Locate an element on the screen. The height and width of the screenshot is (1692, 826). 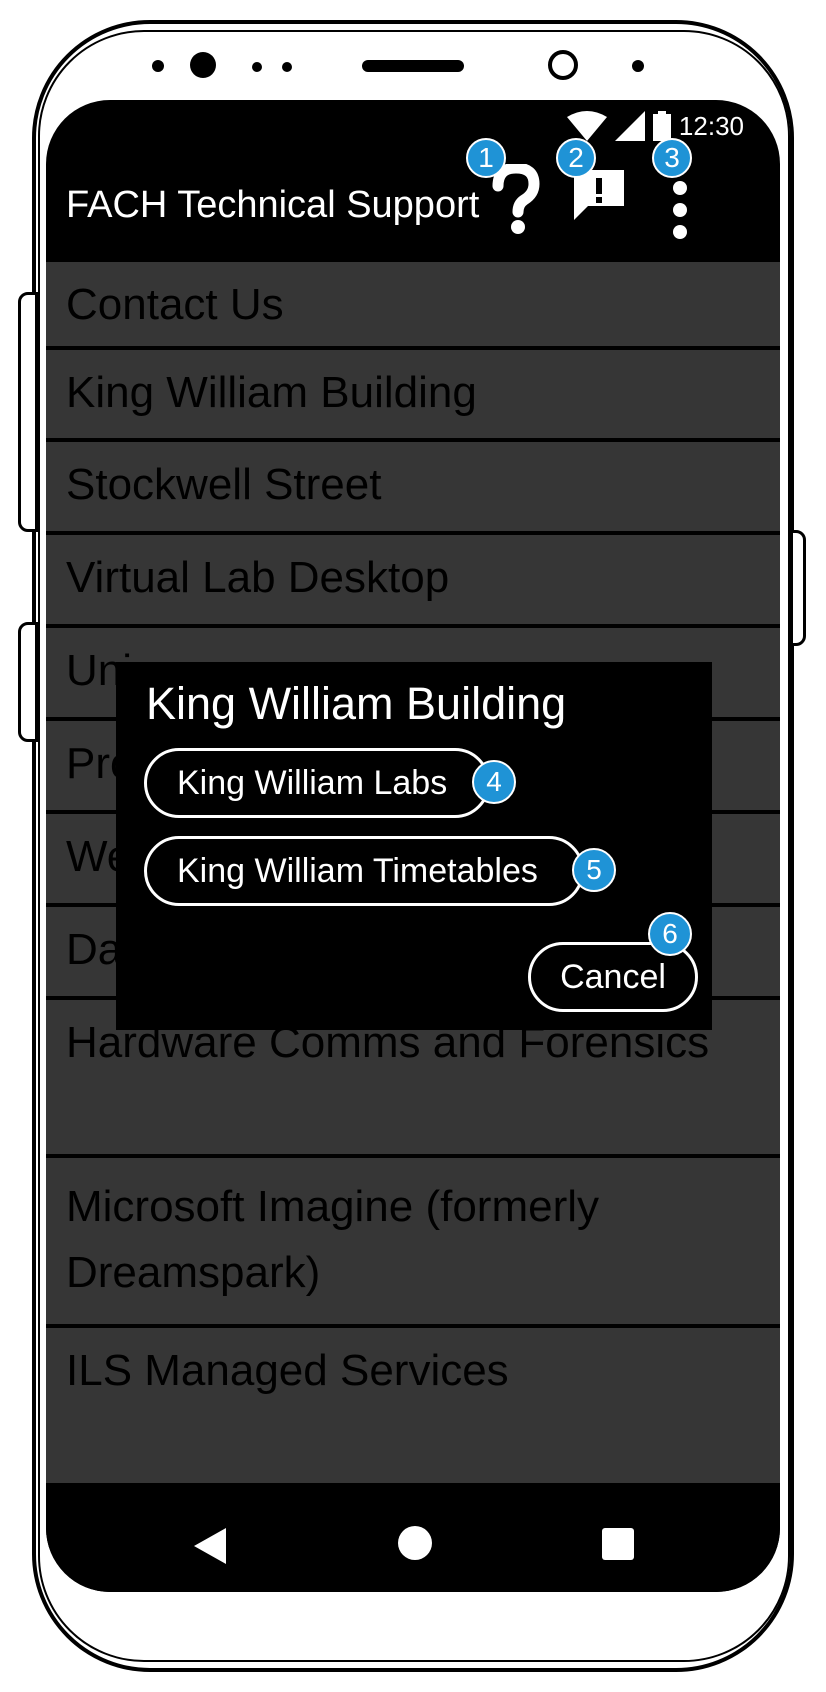
app-title: FACH Technical Support is located at coordinates (273, 205).